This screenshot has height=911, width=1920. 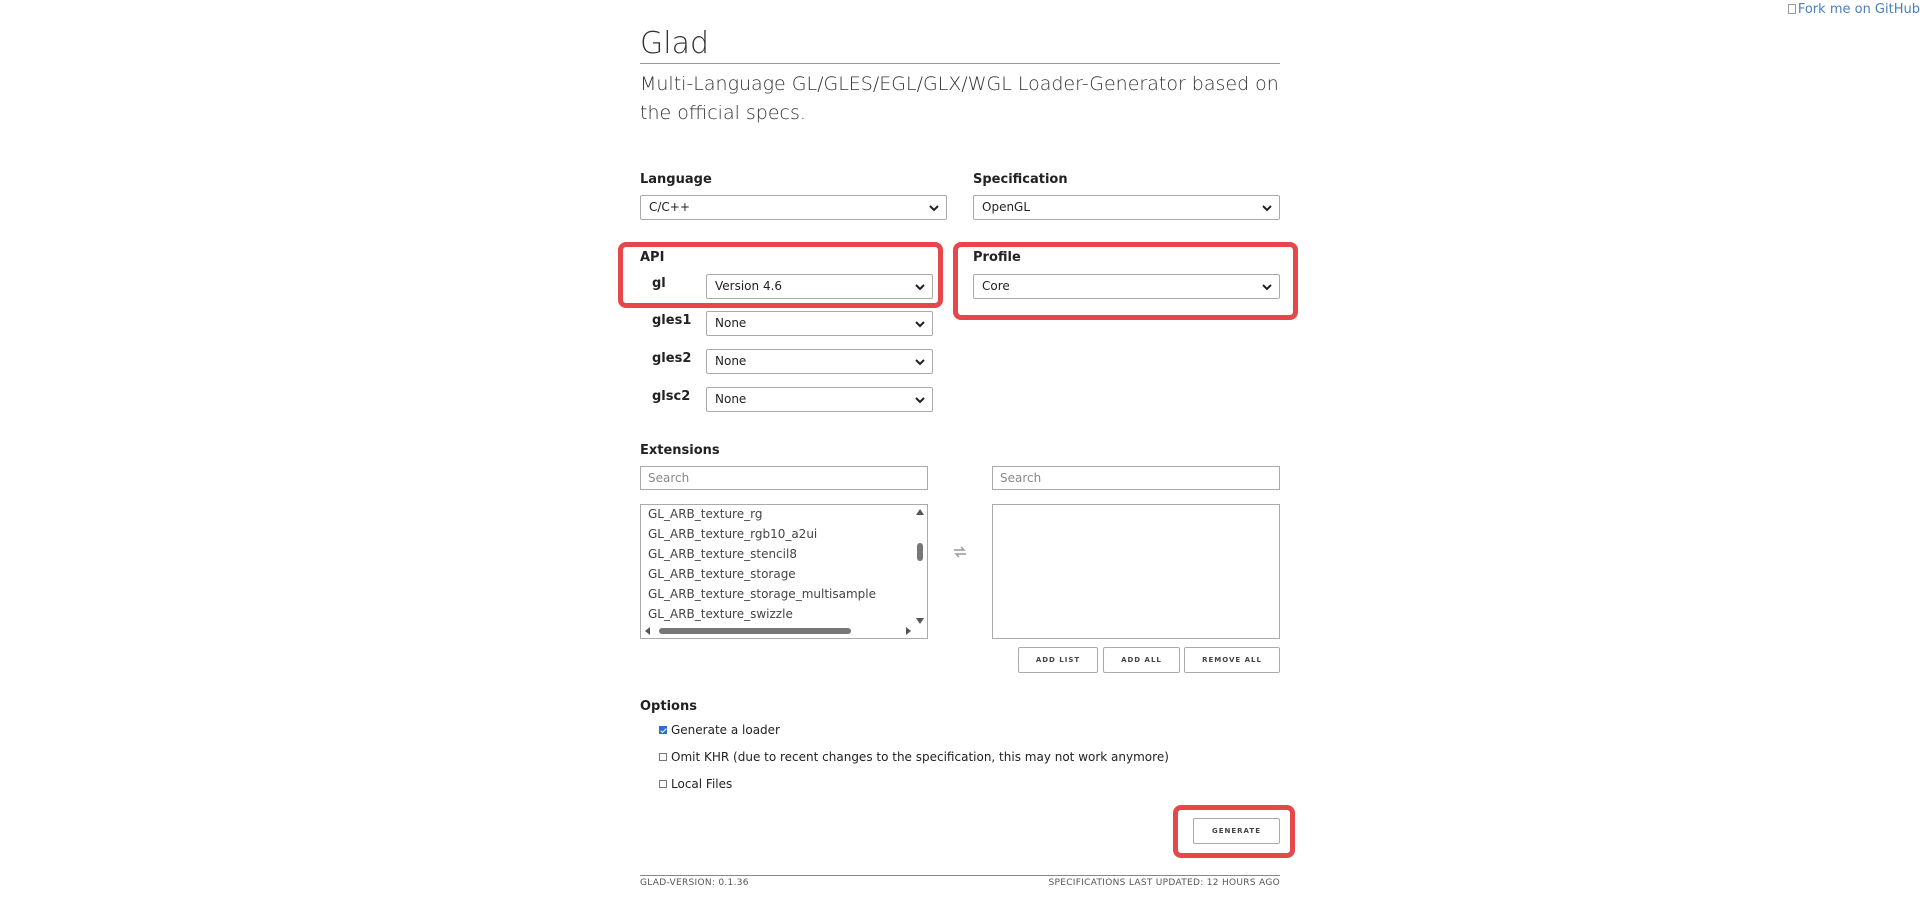 I want to click on specification-label: Specification, so click(x=1020, y=179).